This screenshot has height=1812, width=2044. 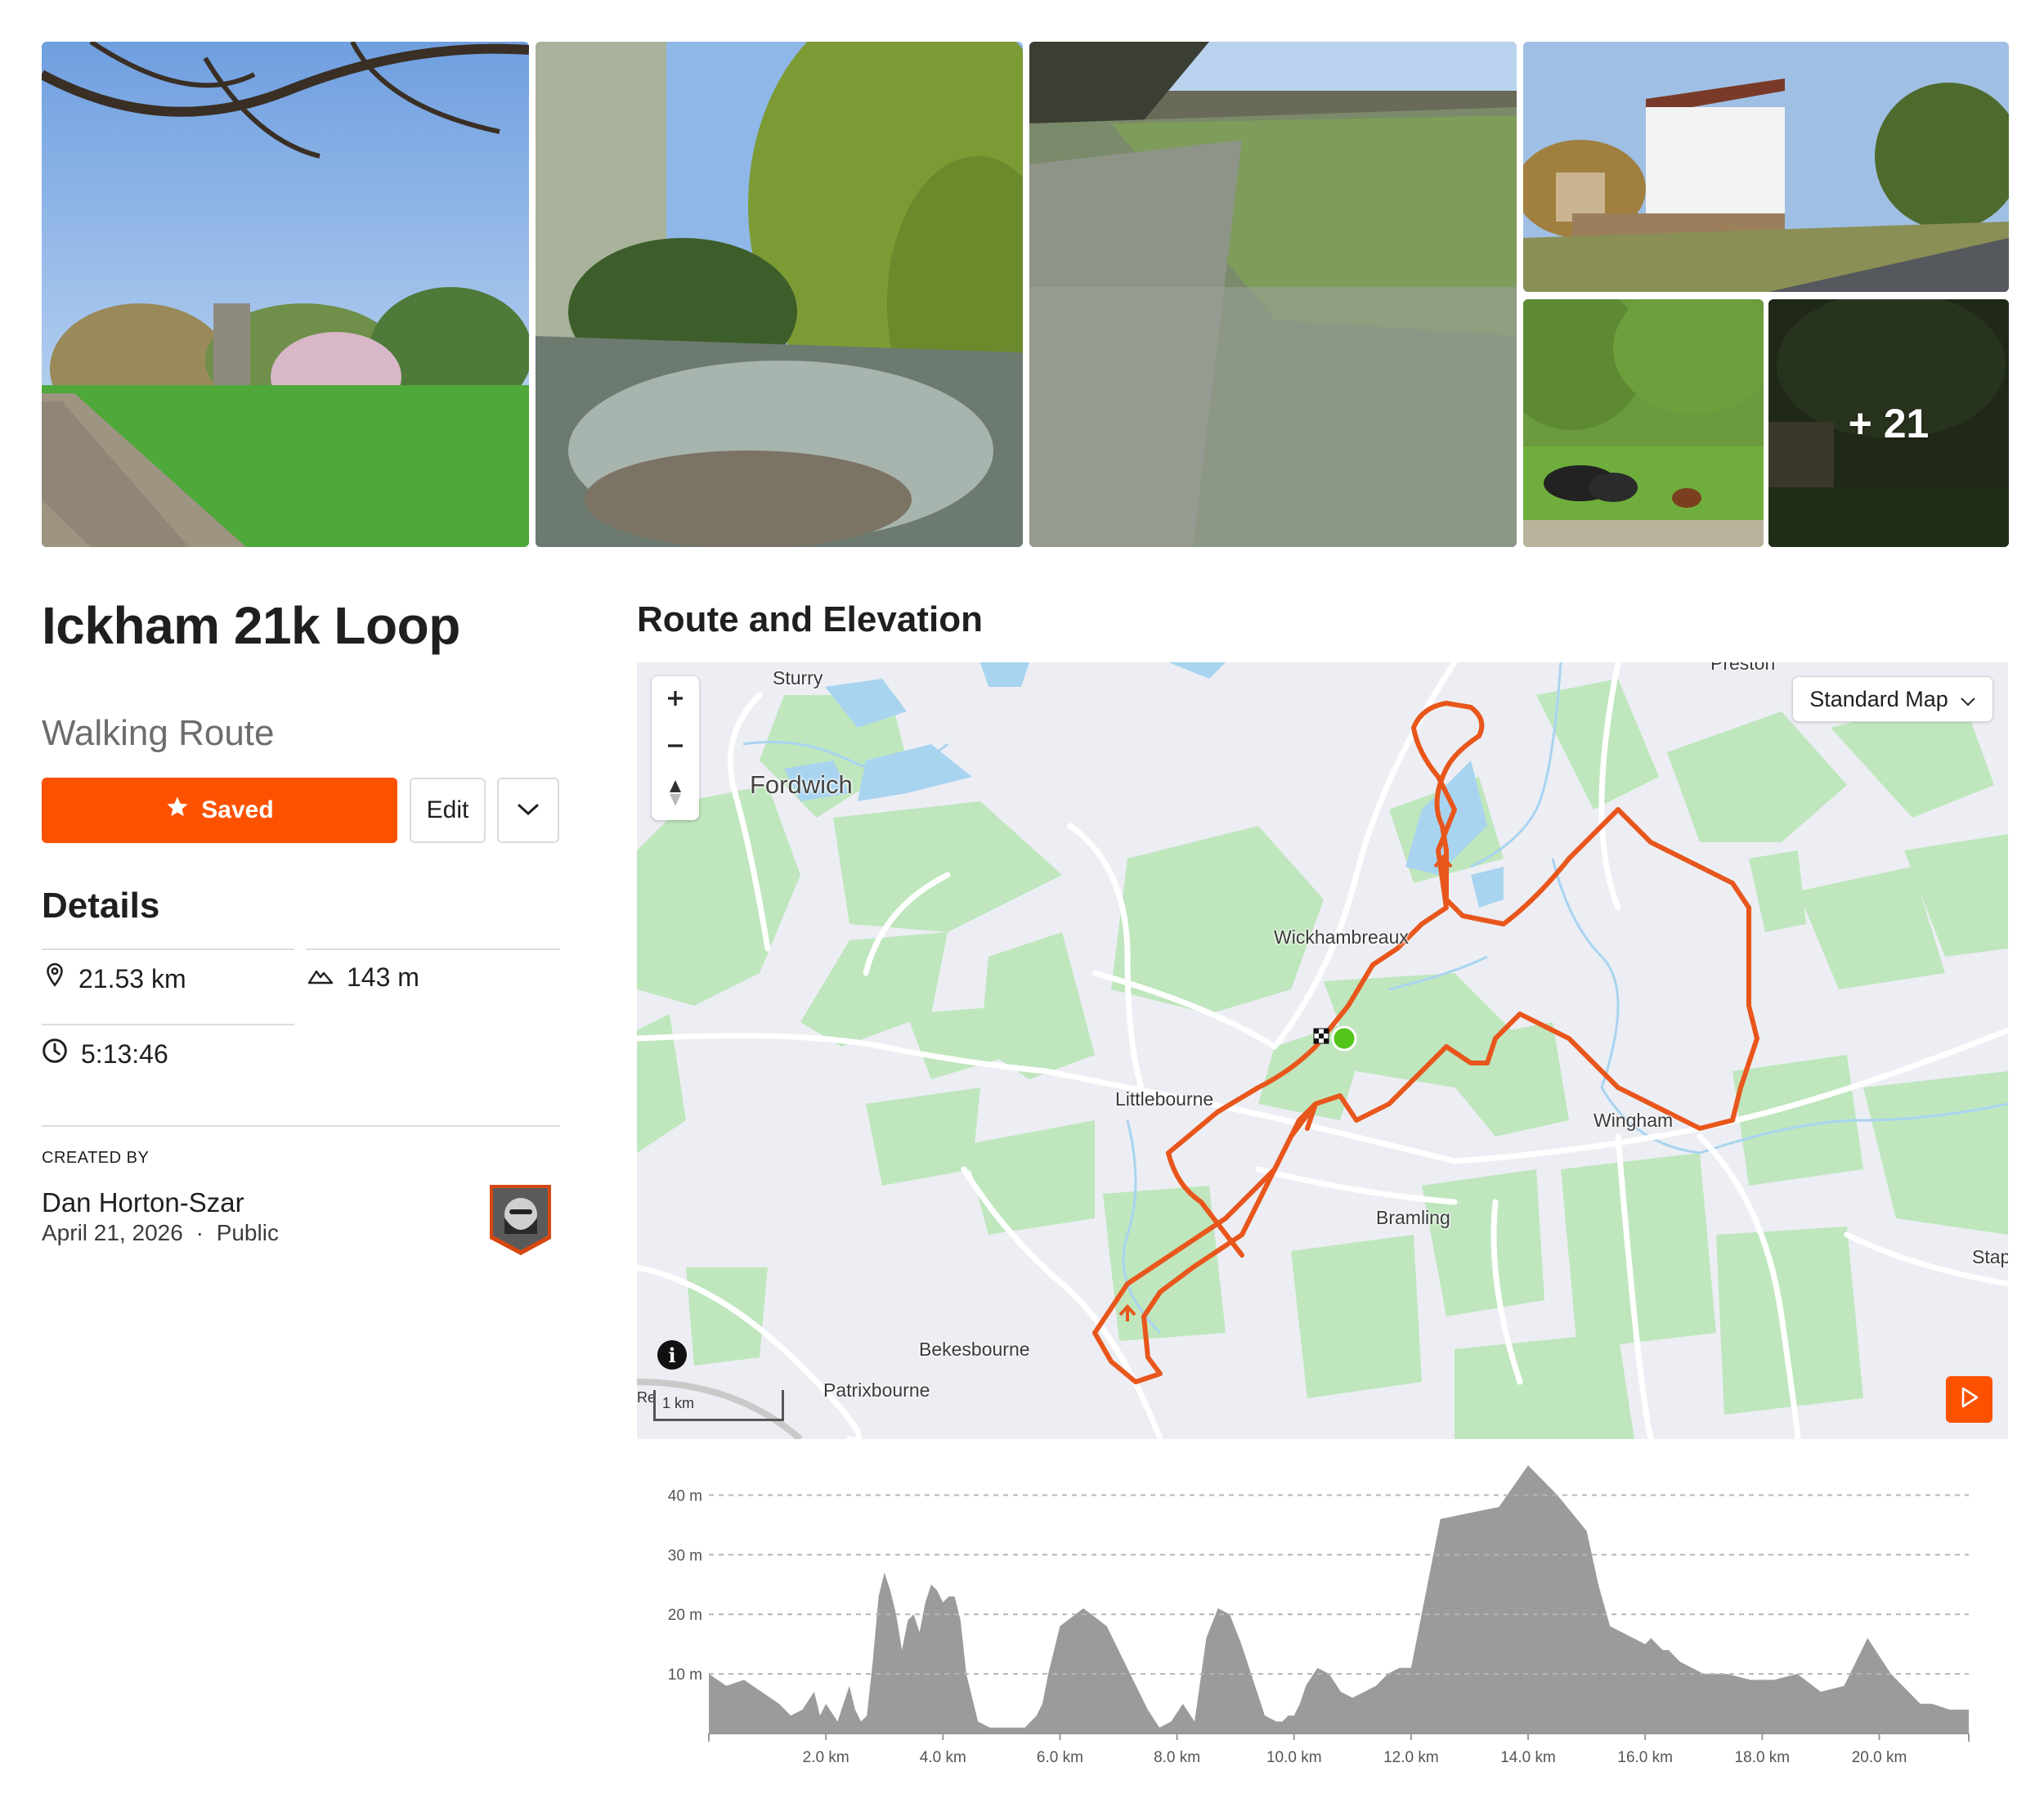 I want to click on gallery-photo-6: + 21, so click(x=1888, y=423).